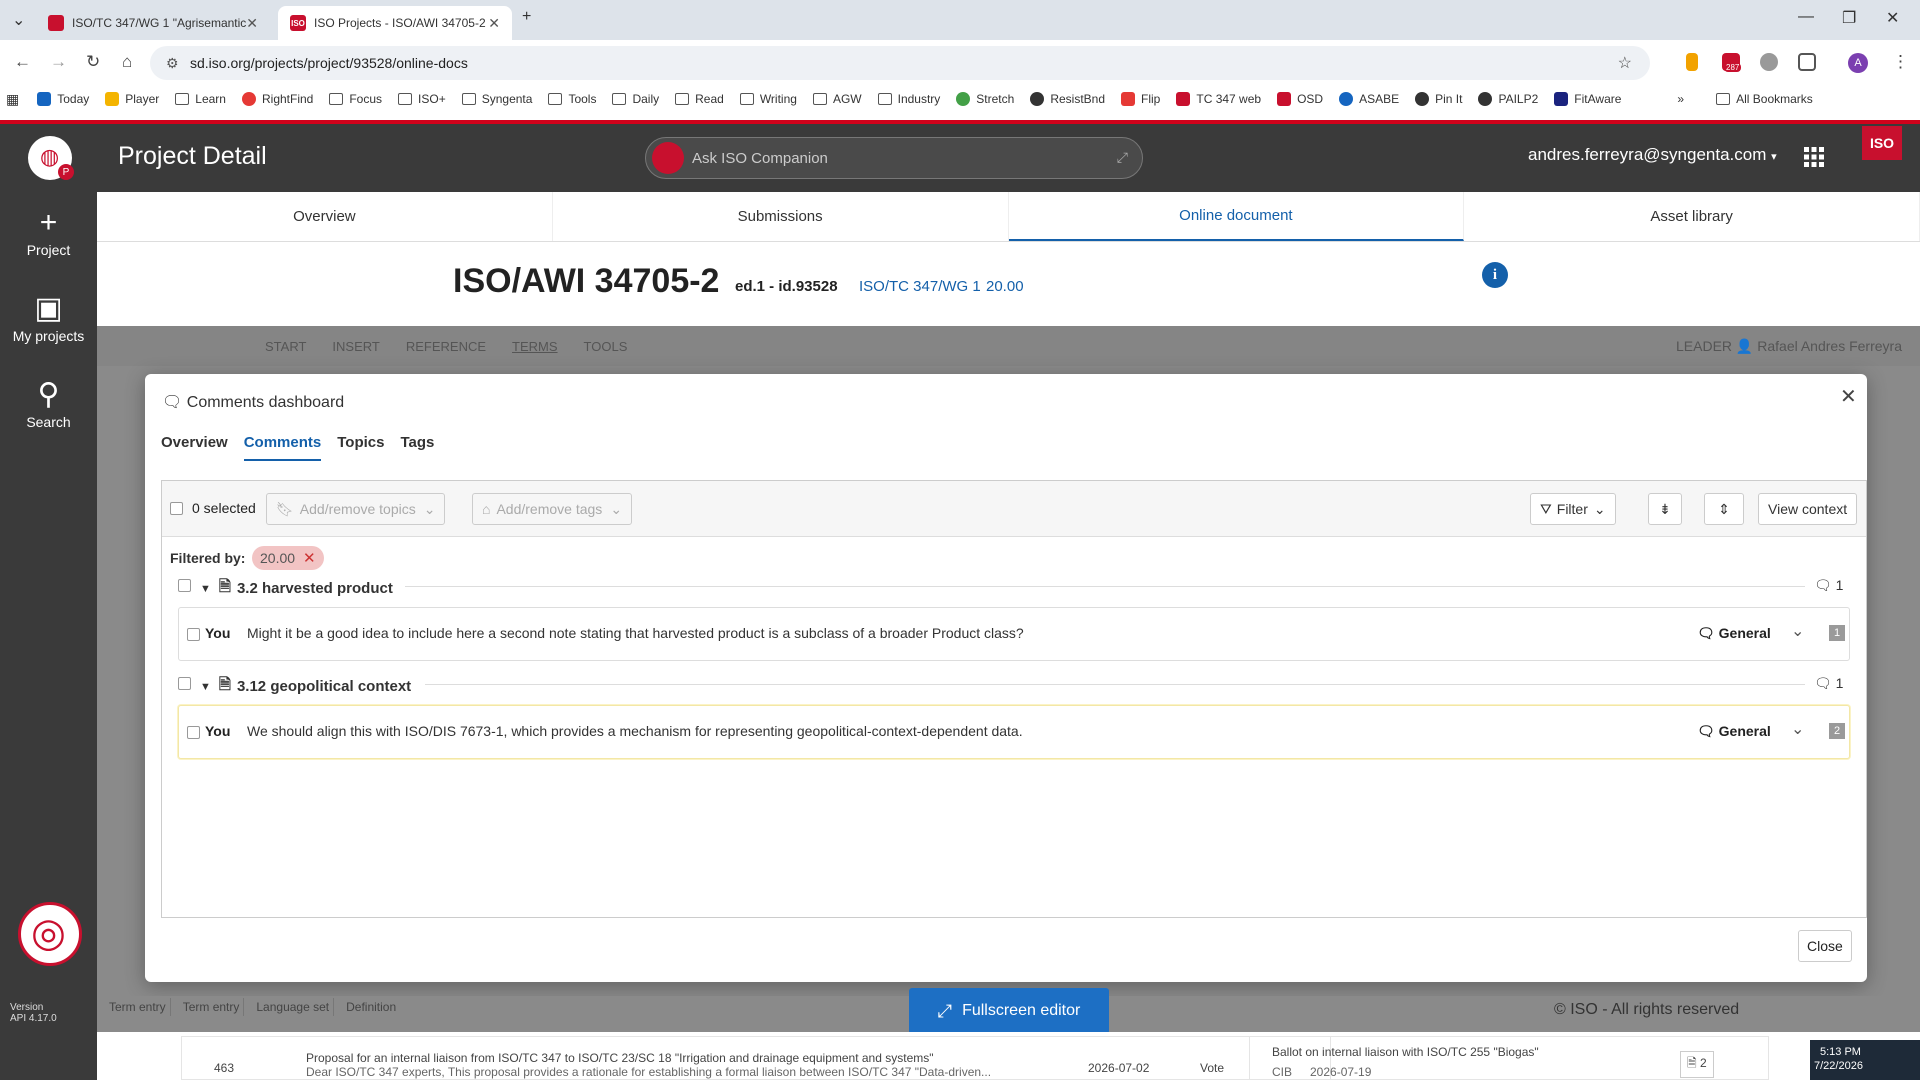 This screenshot has height=1080, width=1920. What do you see at coordinates (285, 346) in the screenshot?
I see `ribbon-start: START` at bounding box center [285, 346].